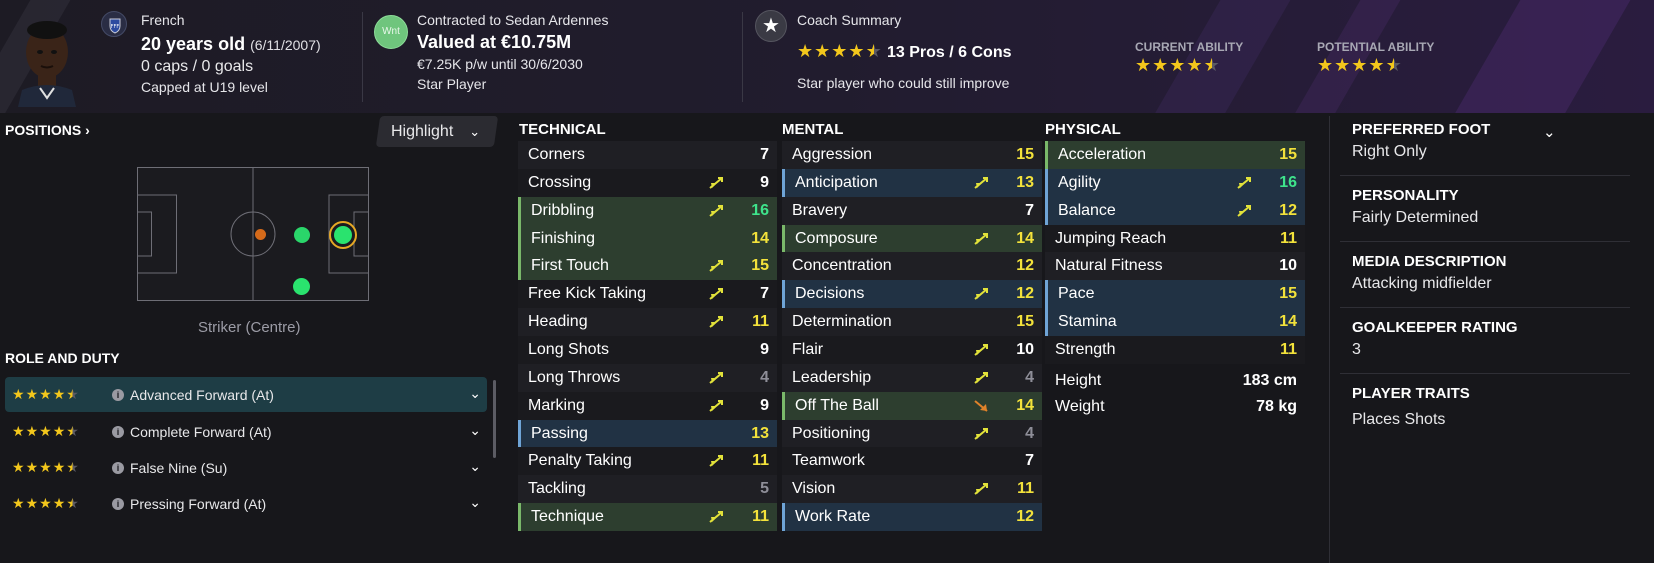 Image resolution: width=1654 pixels, height=563 pixels. What do you see at coordinates (647, 433) in the screenshot?
I see `technical-attr-row: Passing 13` at bounding box center [647, 433].